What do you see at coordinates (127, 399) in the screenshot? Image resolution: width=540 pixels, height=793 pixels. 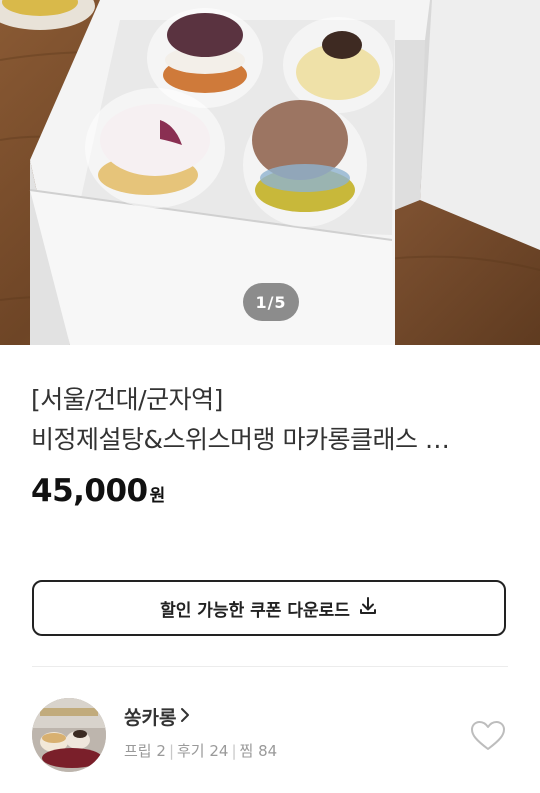 I see `product-title-line1: [서울/건대/군자역]` at bounding box center [127, 399].